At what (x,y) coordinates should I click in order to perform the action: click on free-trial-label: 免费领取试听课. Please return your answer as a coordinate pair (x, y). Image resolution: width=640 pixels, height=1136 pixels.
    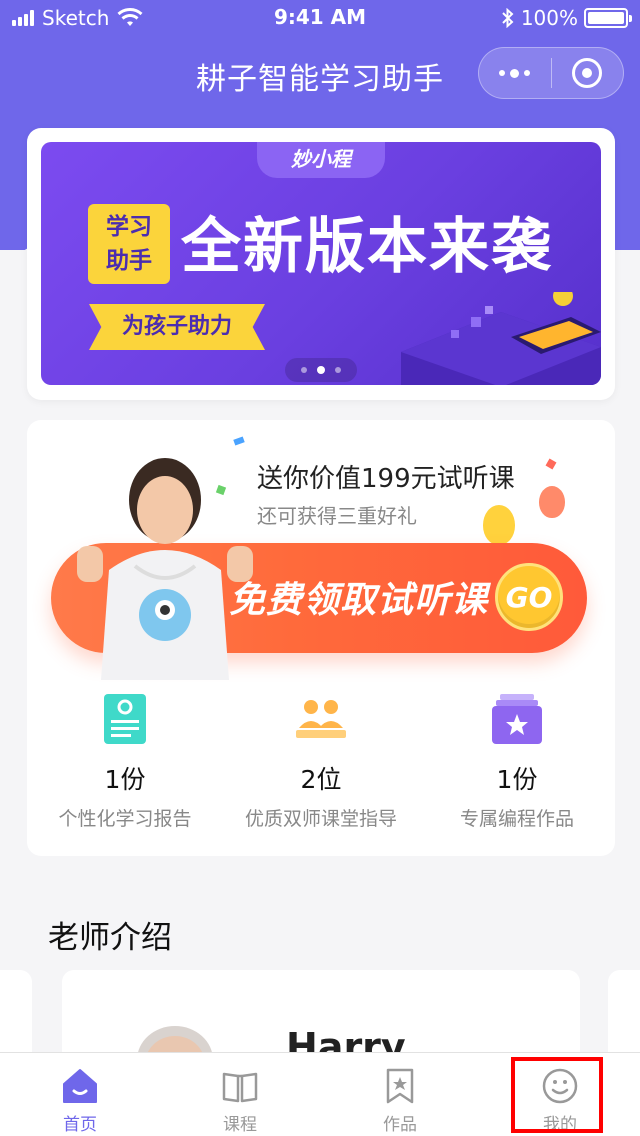
    Looking at the image, I should click on (359, 600).